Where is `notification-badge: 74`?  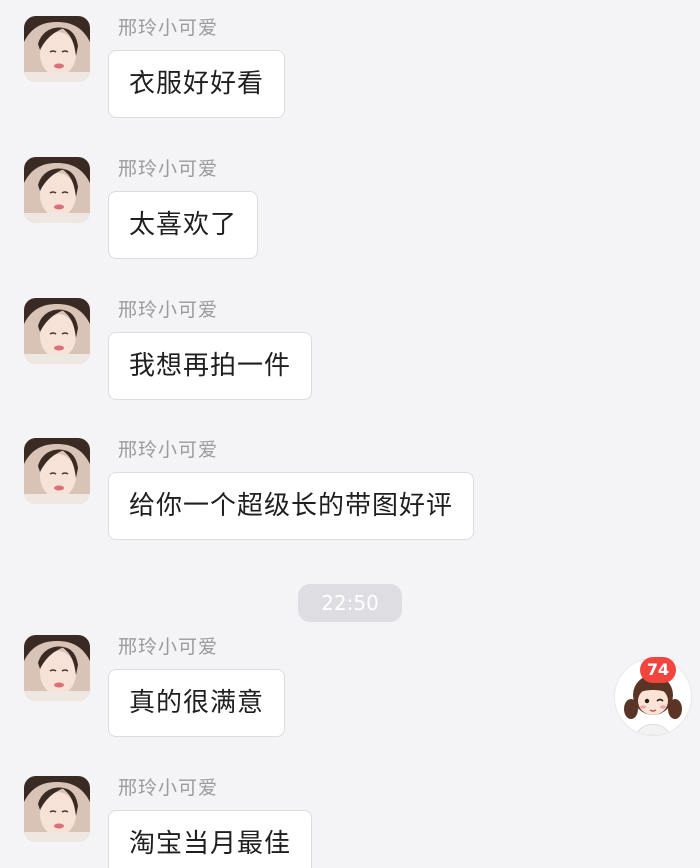 notification-badge: 74 is located at coordinates (658, 670).